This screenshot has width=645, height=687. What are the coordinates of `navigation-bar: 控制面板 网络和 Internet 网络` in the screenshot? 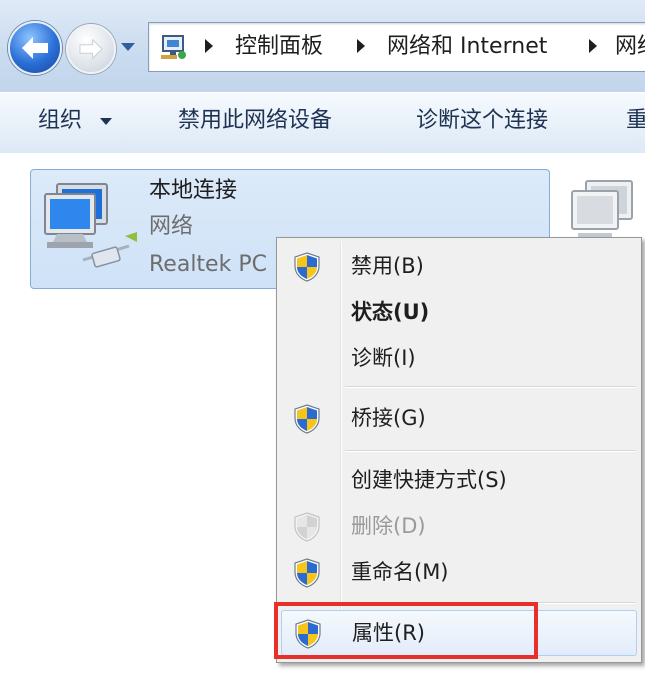 It's located at (322, 46).